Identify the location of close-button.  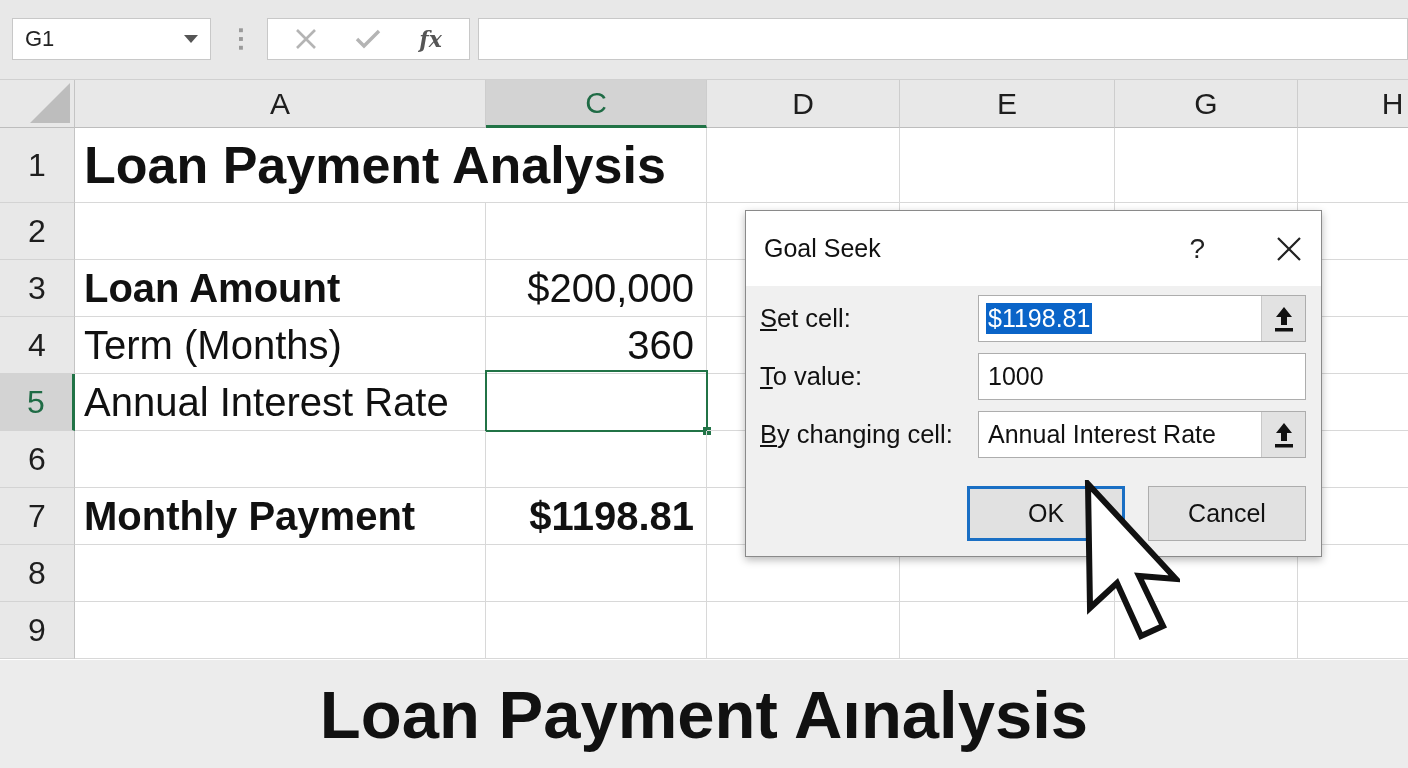
(1289, 248).